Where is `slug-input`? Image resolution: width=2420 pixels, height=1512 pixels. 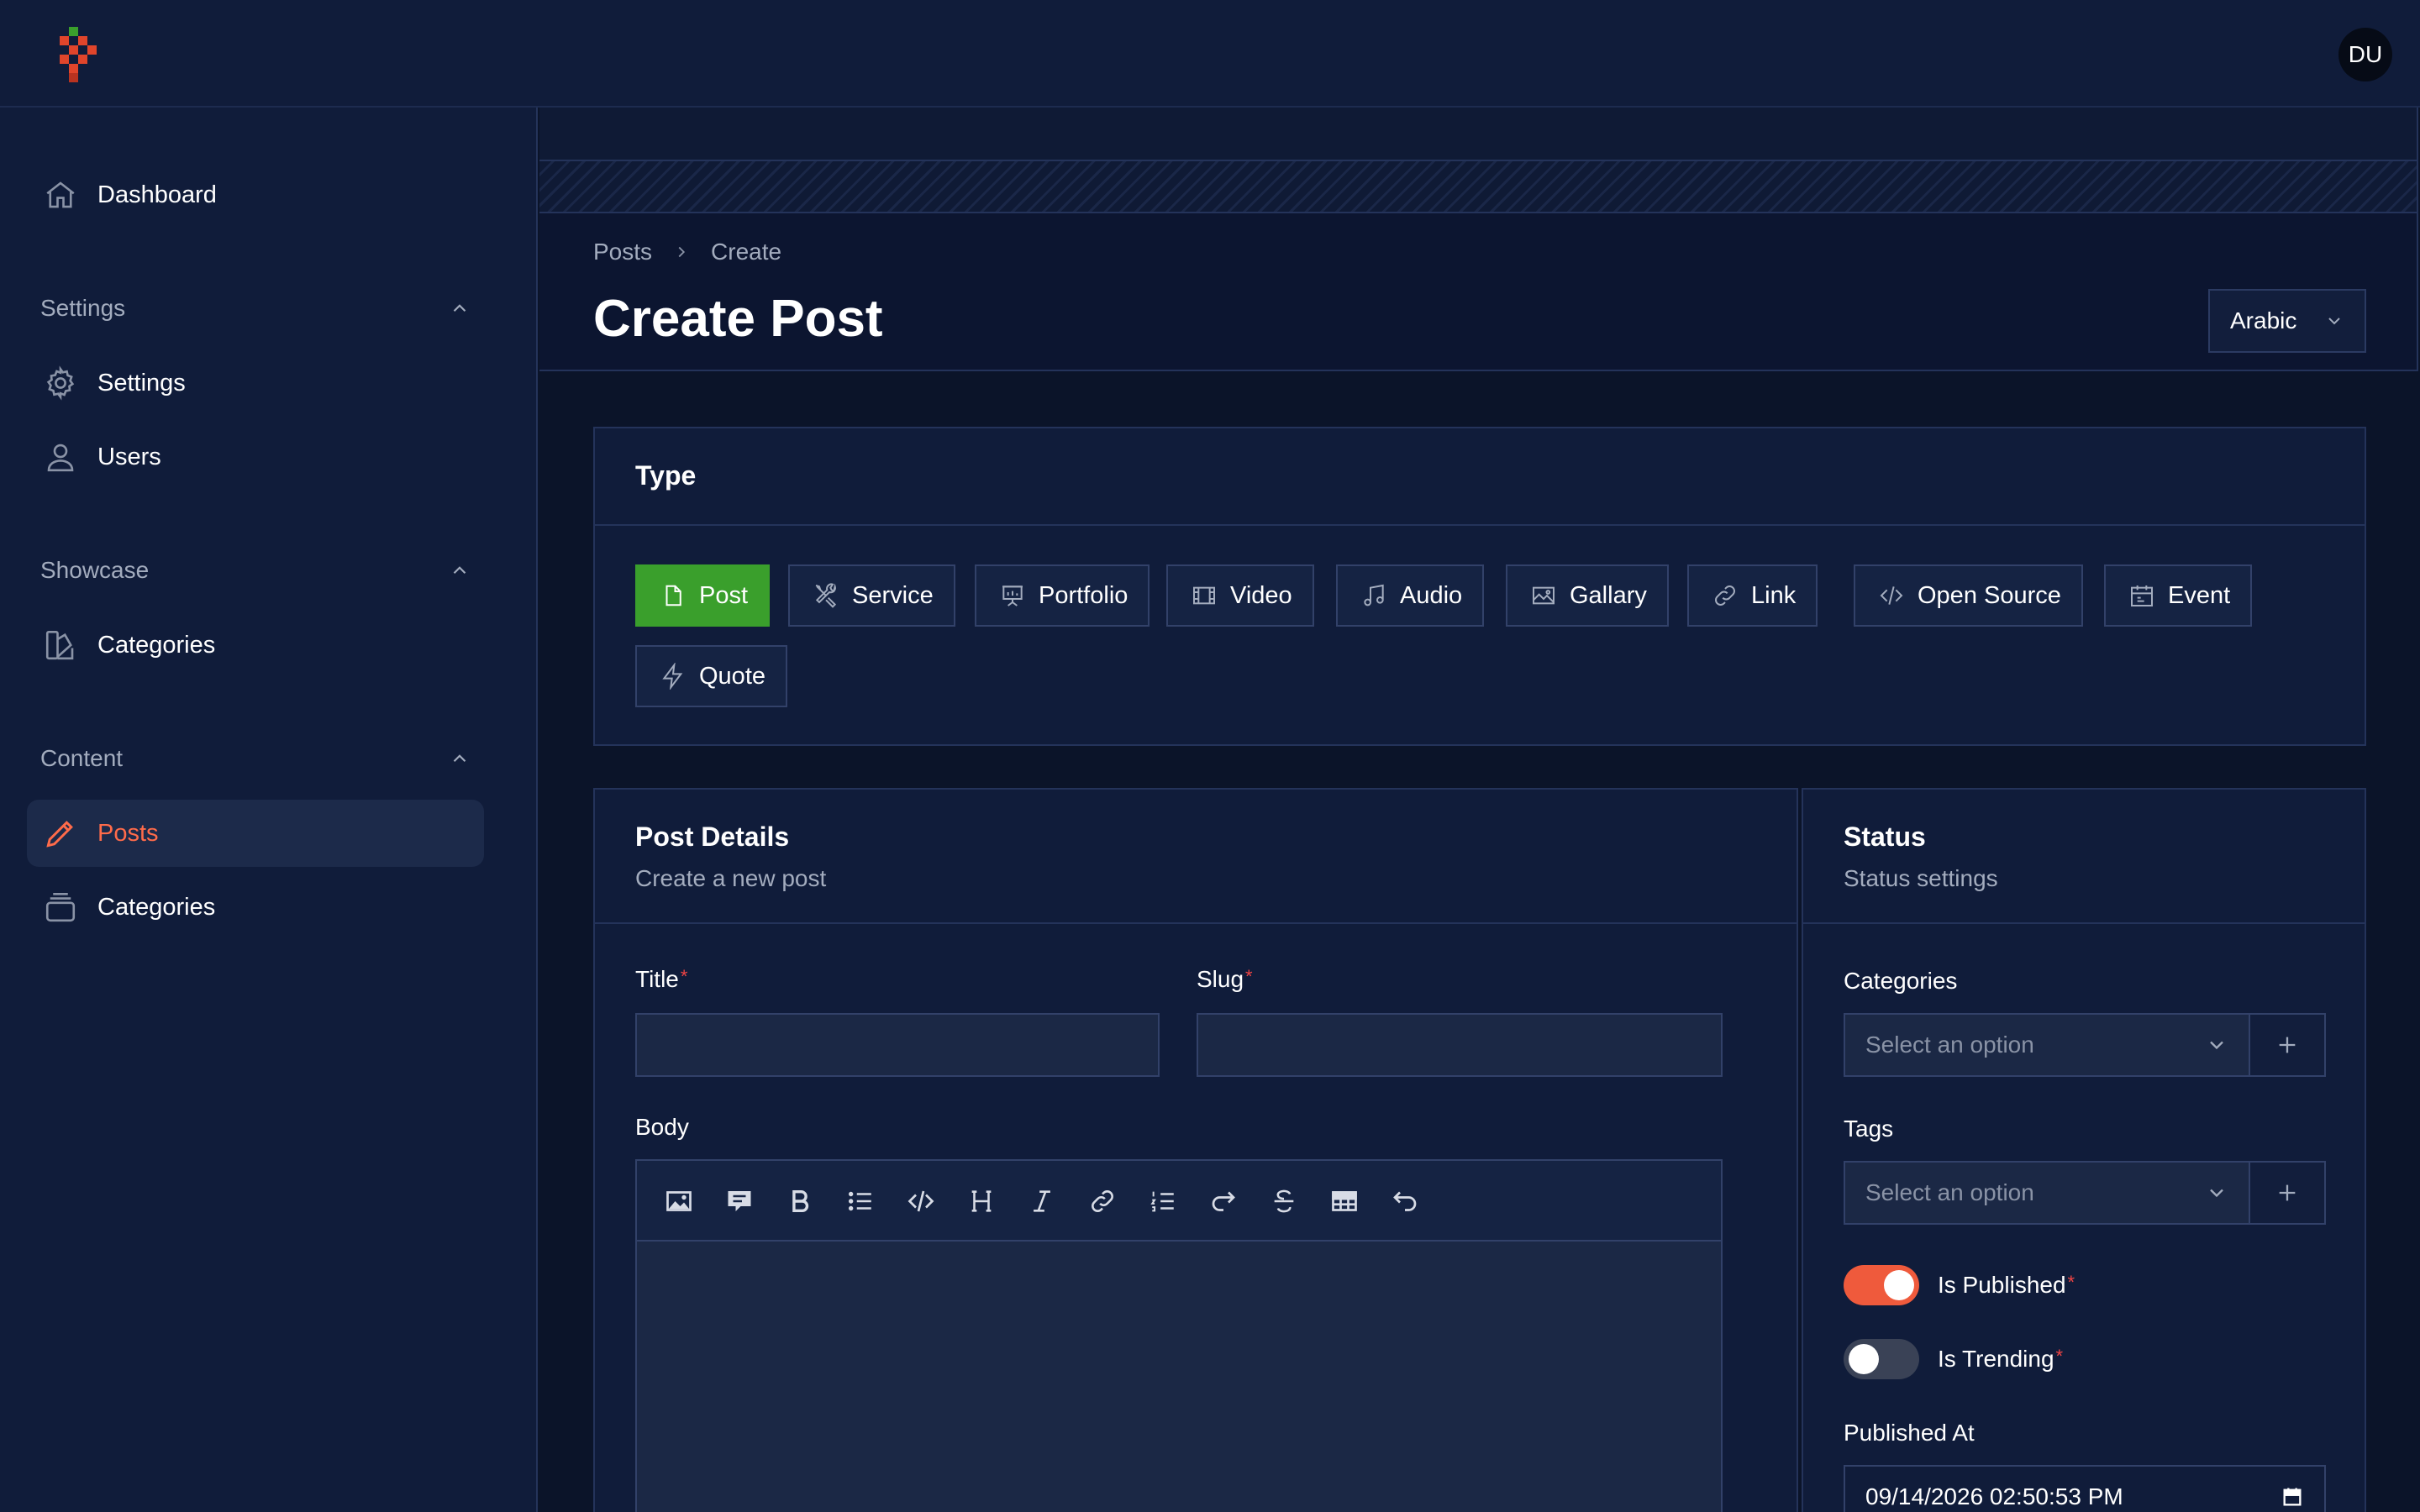
slug-input is located at coordinates (1460, 1045).